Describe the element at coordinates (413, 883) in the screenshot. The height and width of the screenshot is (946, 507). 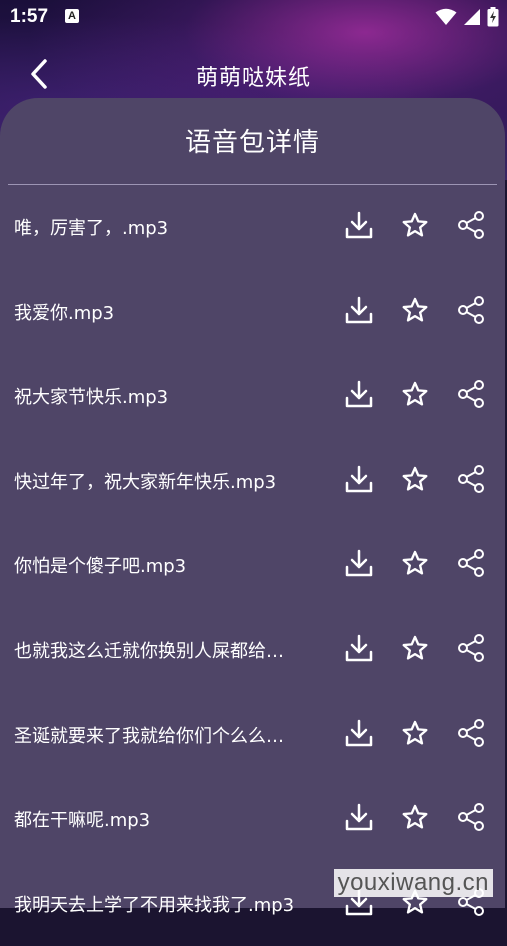
I see `watermark: youxiwang.cn` at that location.